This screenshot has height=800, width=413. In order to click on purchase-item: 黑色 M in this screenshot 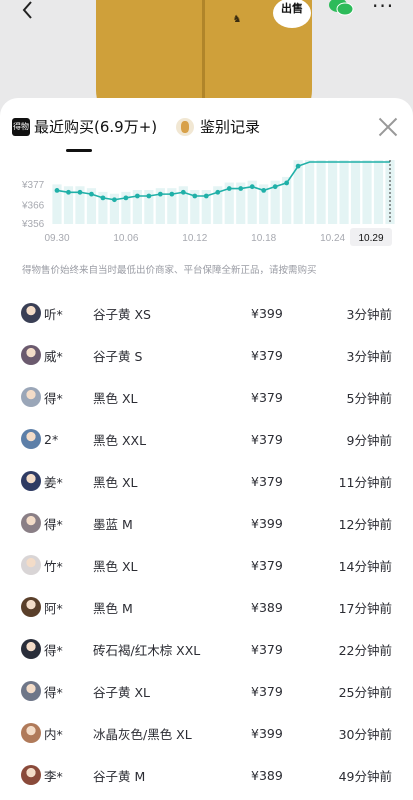, I will do `click(113, 608)`.